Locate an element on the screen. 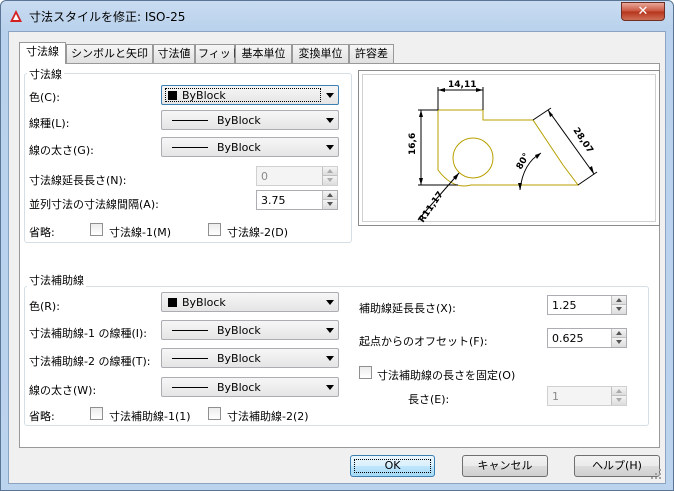 Image resolution: width=674 pixels, height=491 pixels. ext-fixed-length-label: 寸法補助線の長さを固定(O) is located at coordinates (446, 375).